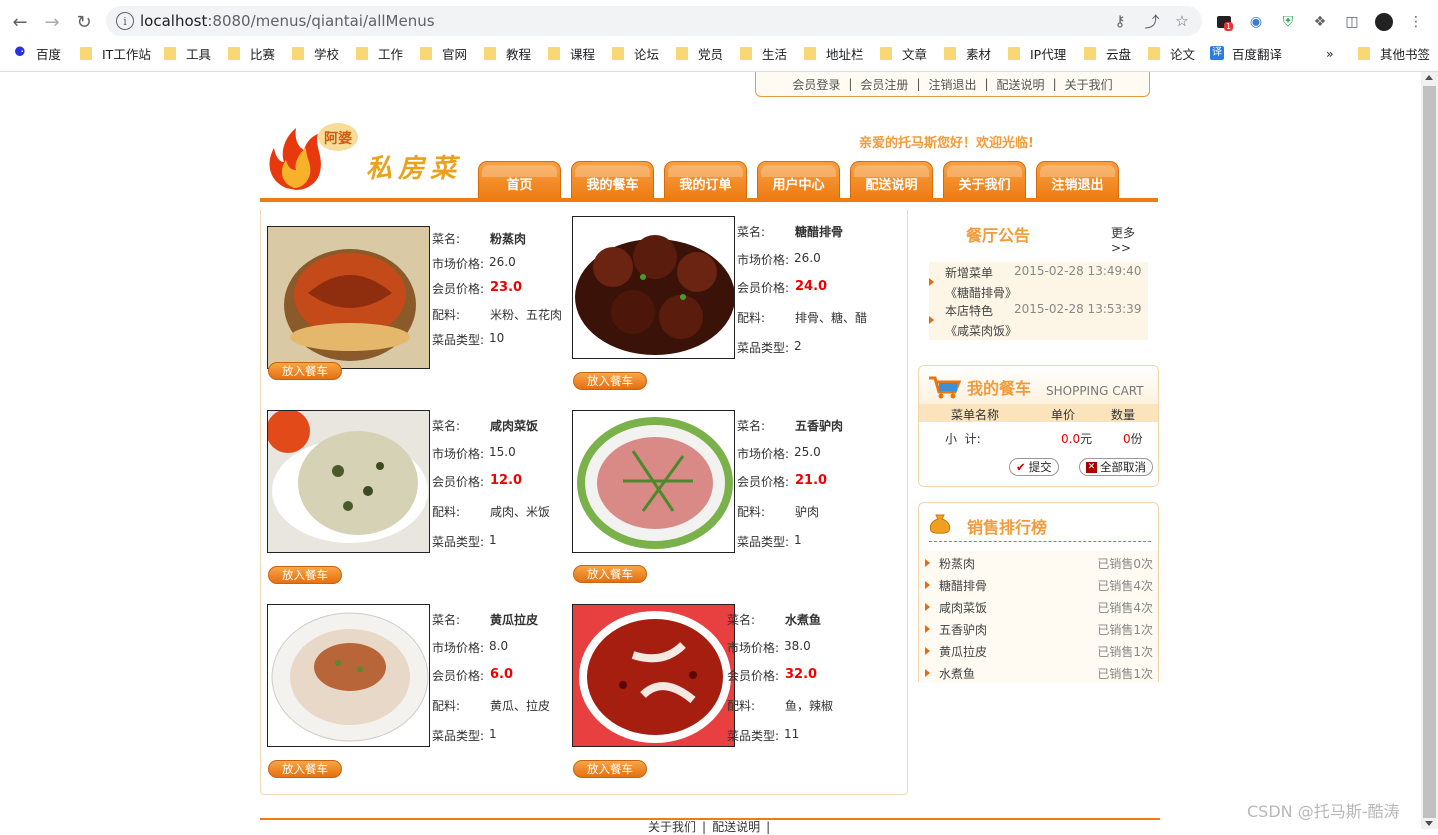 The image size is (1438, 835). Describe the element at coordinates (37, 53) in the screenshot. I see `bookmark-item: ⚈ 百度` at that location.